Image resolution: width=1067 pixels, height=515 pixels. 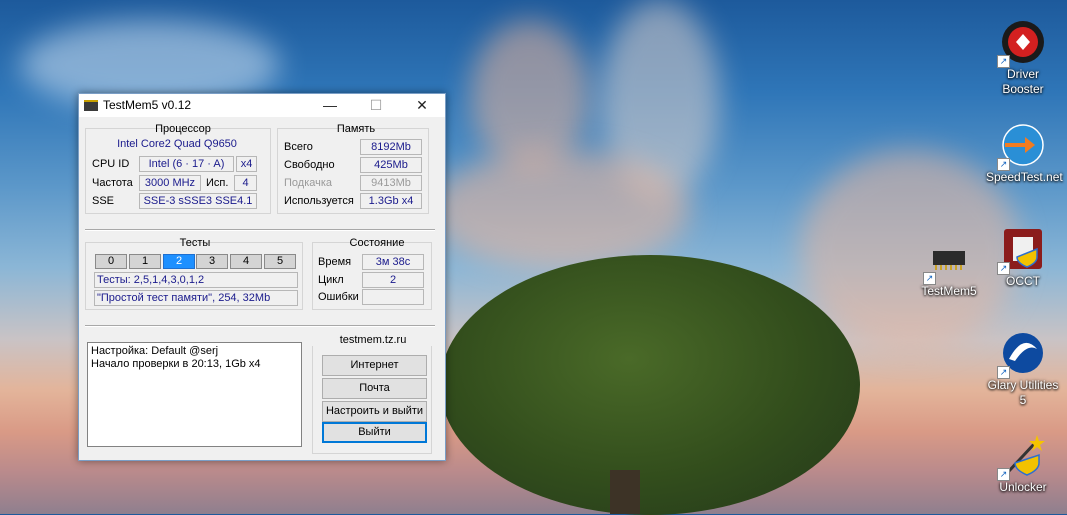 I want to click on cpuid-value: Intel (6 · 17 · A), so click(x=186, y=164).